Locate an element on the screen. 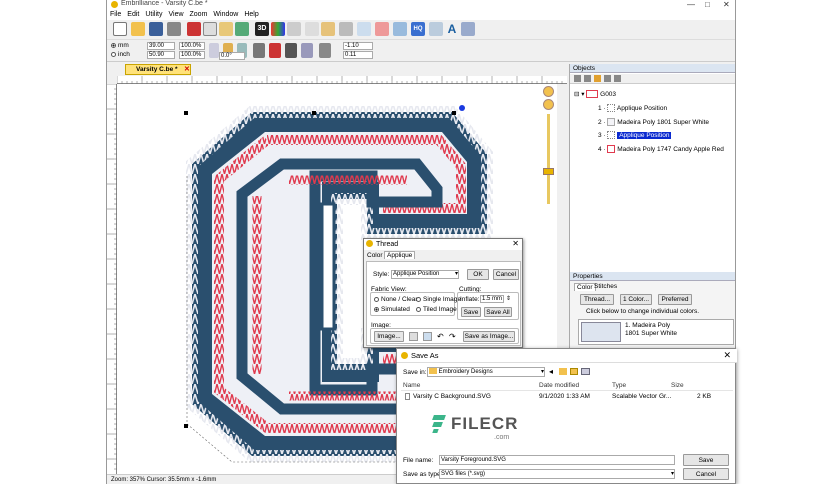  col-size: Size is located at coordinates (677, 385).